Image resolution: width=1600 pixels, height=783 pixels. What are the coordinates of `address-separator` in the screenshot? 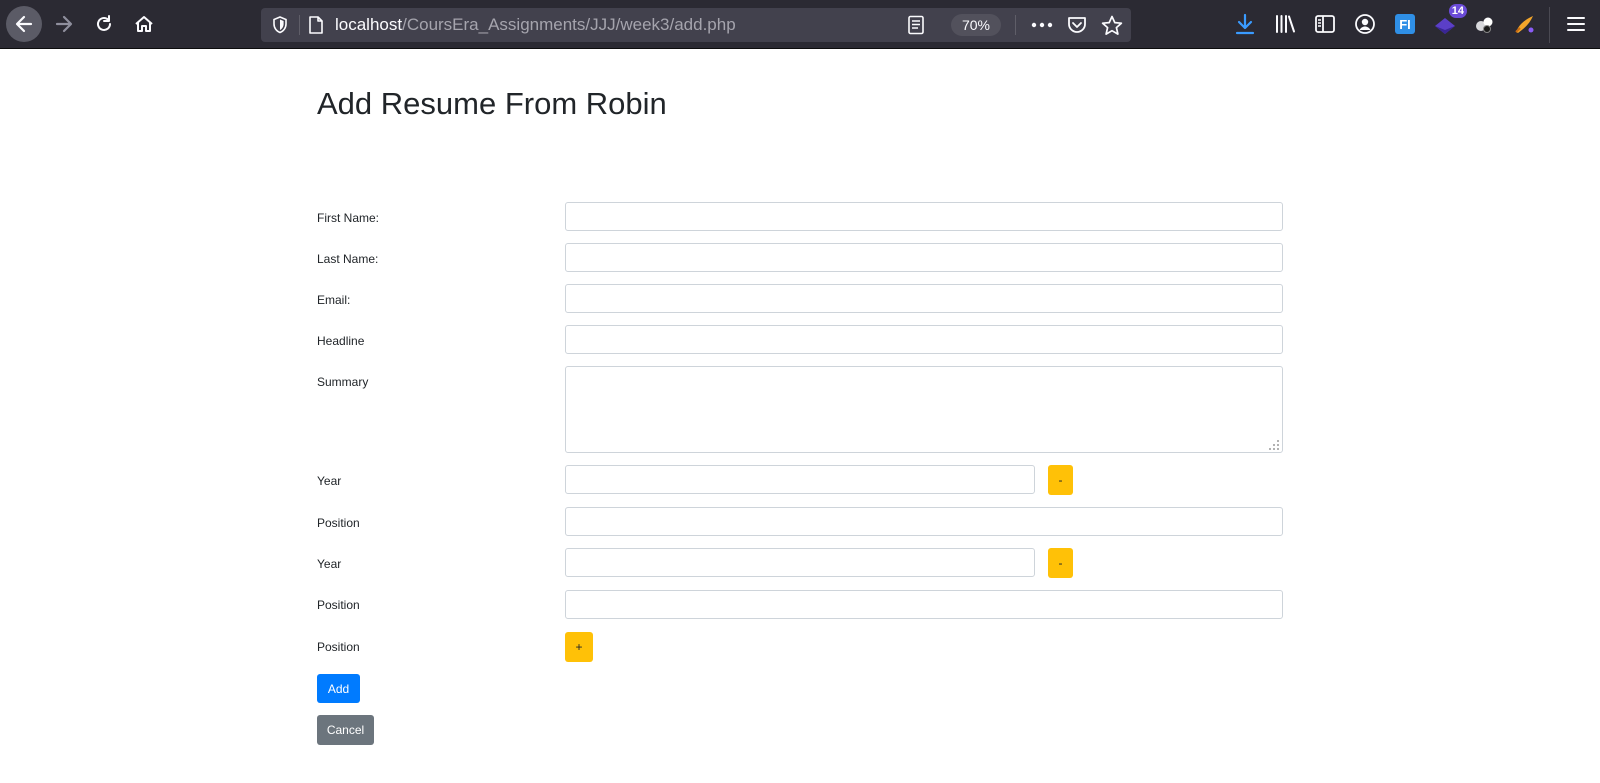 It's located at (299, 25).